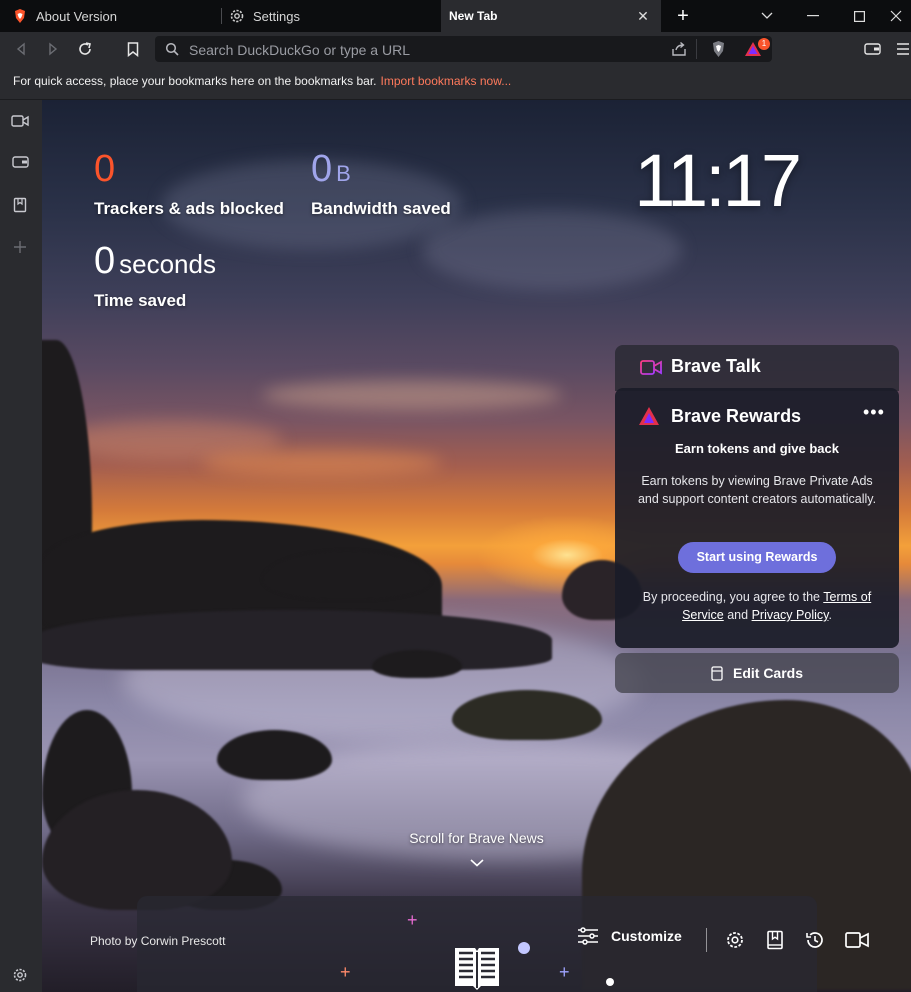  Describe the element at coordinates (815, 940) in the screenshot. I see `history-icon` at that location.